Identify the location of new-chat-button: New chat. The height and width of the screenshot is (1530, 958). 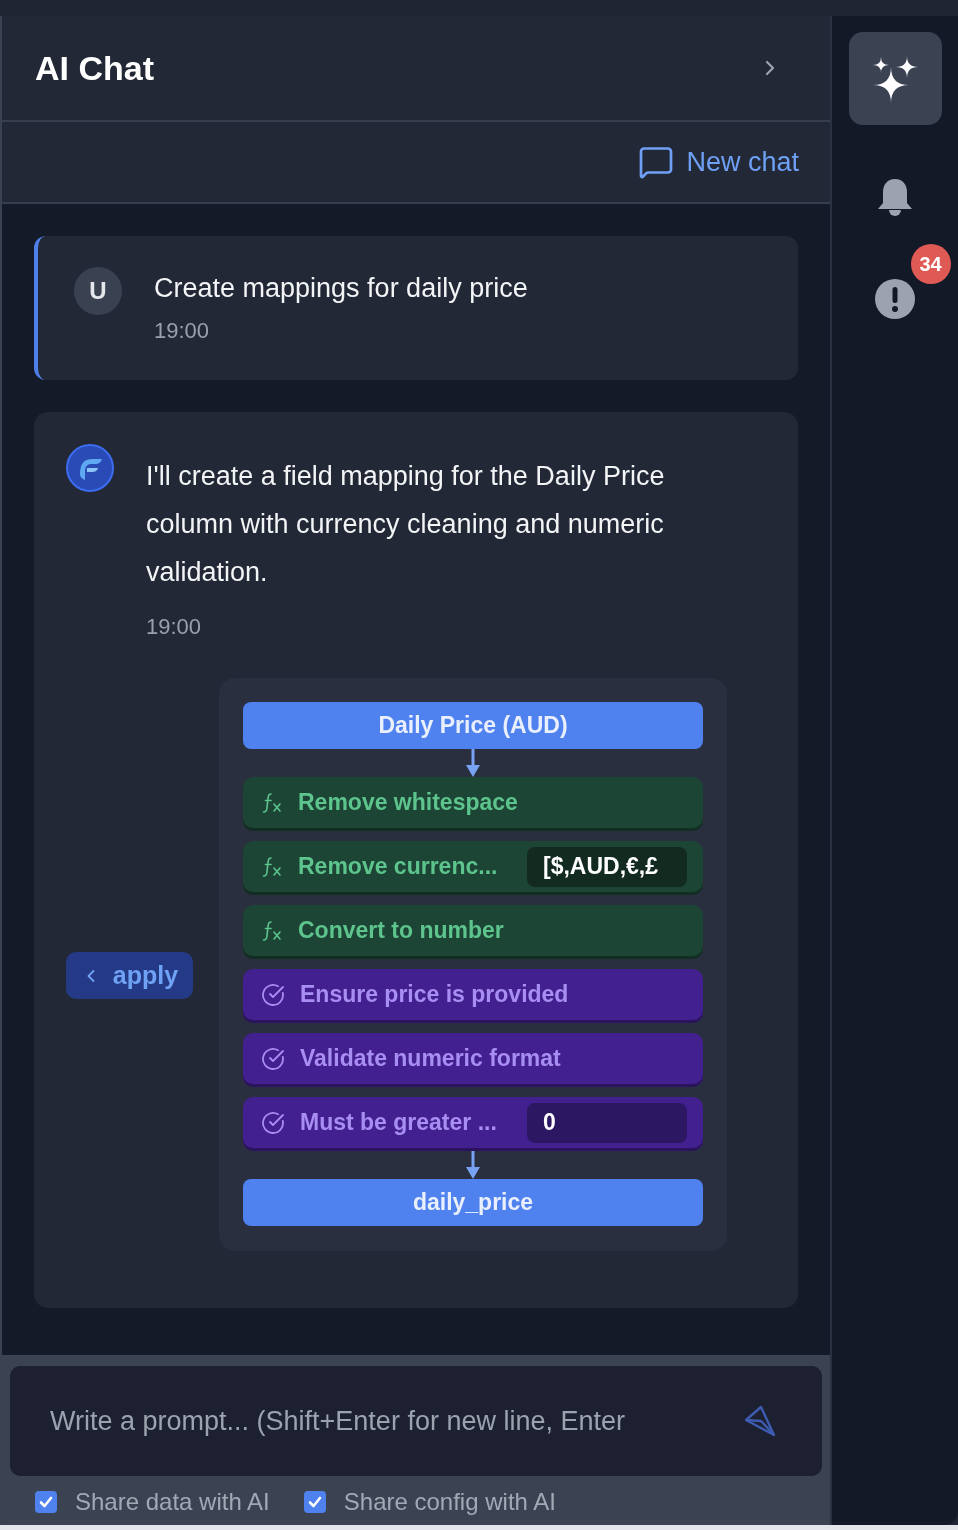
(718, 162).